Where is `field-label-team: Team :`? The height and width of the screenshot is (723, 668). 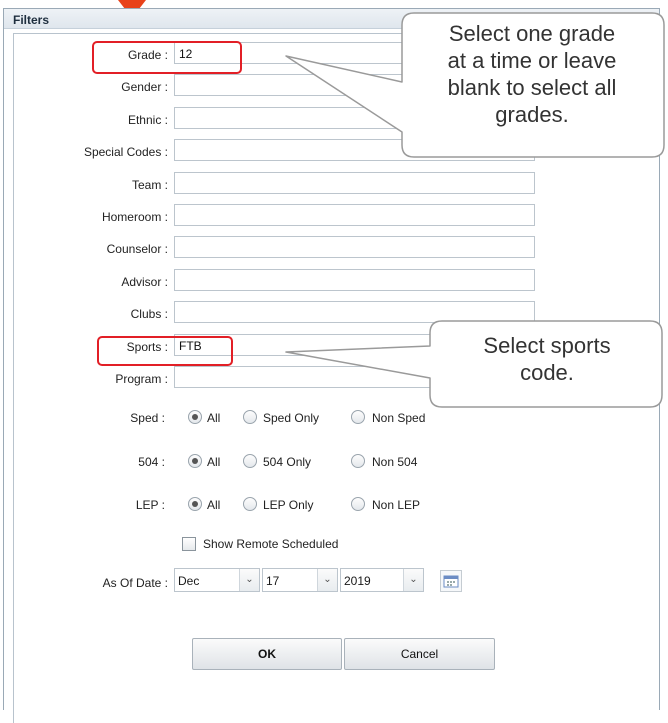
field-label-team: Team : is located at coordinates (149, 185).